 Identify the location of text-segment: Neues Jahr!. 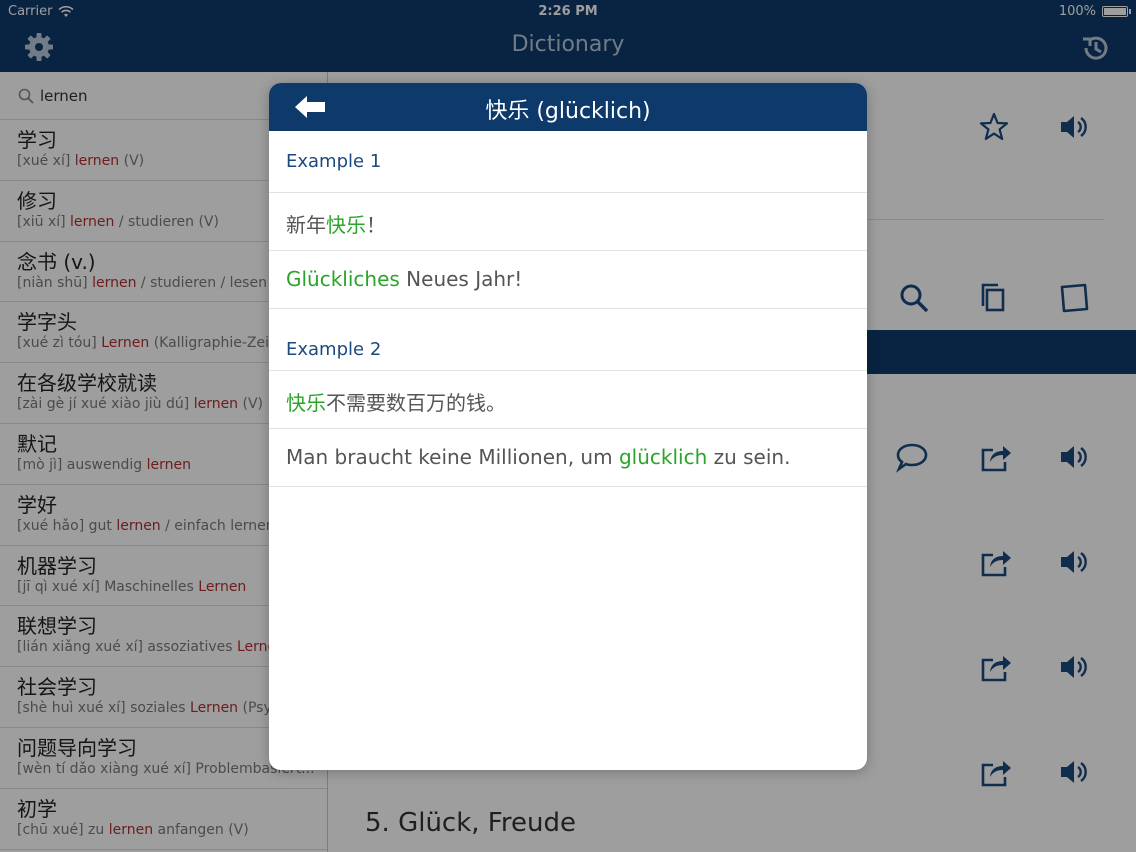
(461, 279).